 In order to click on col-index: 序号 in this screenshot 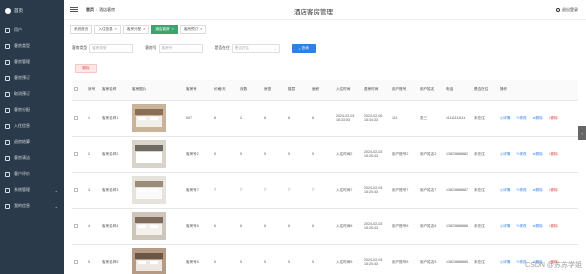, I will do `click(93, 90)`.